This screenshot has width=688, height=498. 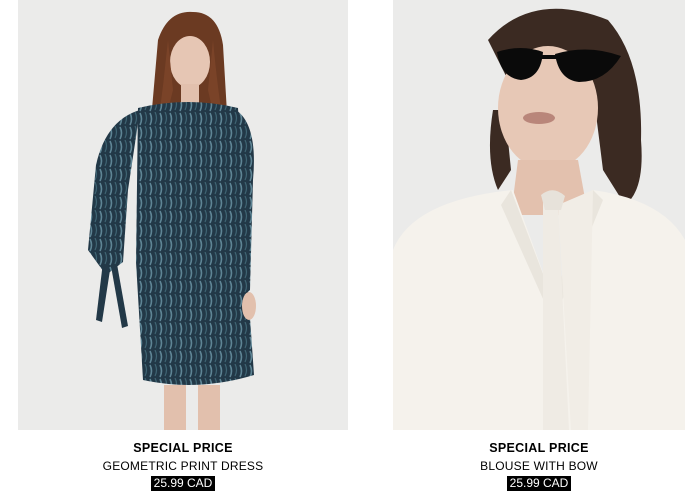 I want to click on product-name: GEOMETRIC PRINT DRESS, so click(x=183, y=466).